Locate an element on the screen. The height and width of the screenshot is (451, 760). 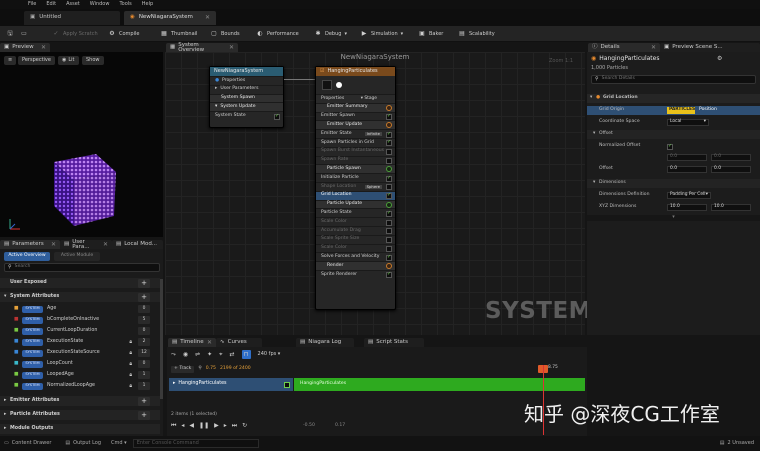
perspective-button: Perspective is located at coordinates (36, 60).